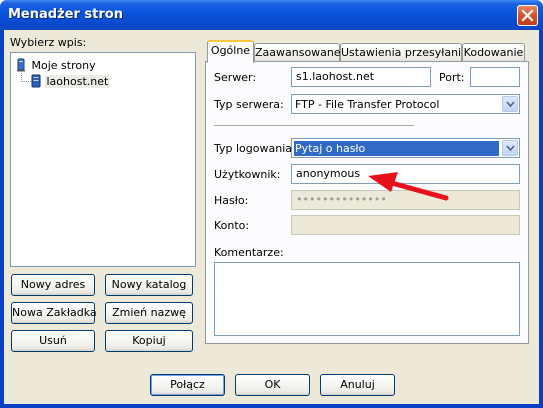 The width and height of the screenshot is (543, 408). What do you see at coordinates (404, 52) in the screenshot?
I see `tab-transfer-settings: Ustawienia przesyłania` at bounding box center [404, 52].